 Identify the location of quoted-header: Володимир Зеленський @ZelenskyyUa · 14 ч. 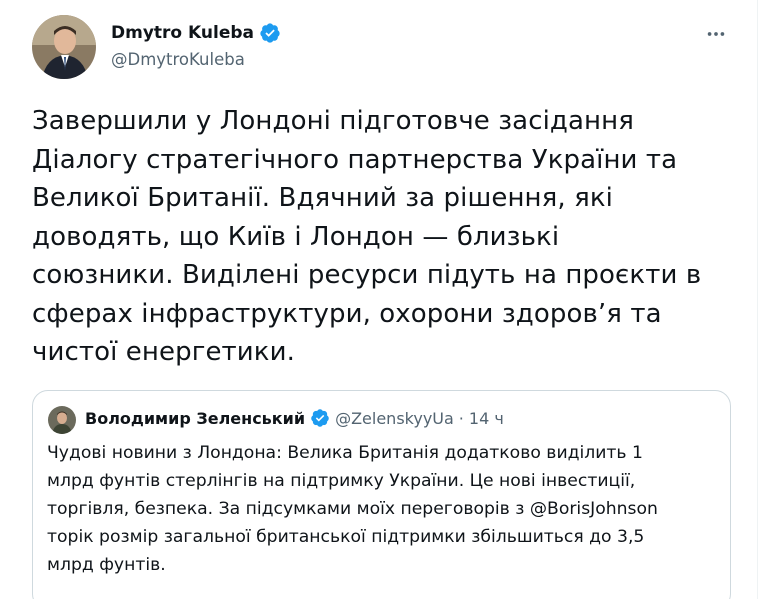
(294, 418).